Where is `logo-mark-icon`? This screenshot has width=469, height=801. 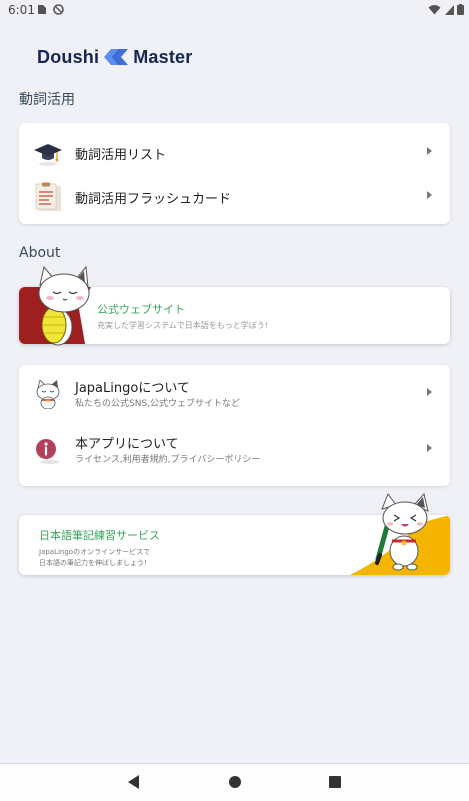
logo-mark-icon is located at coordinates (116, 57).